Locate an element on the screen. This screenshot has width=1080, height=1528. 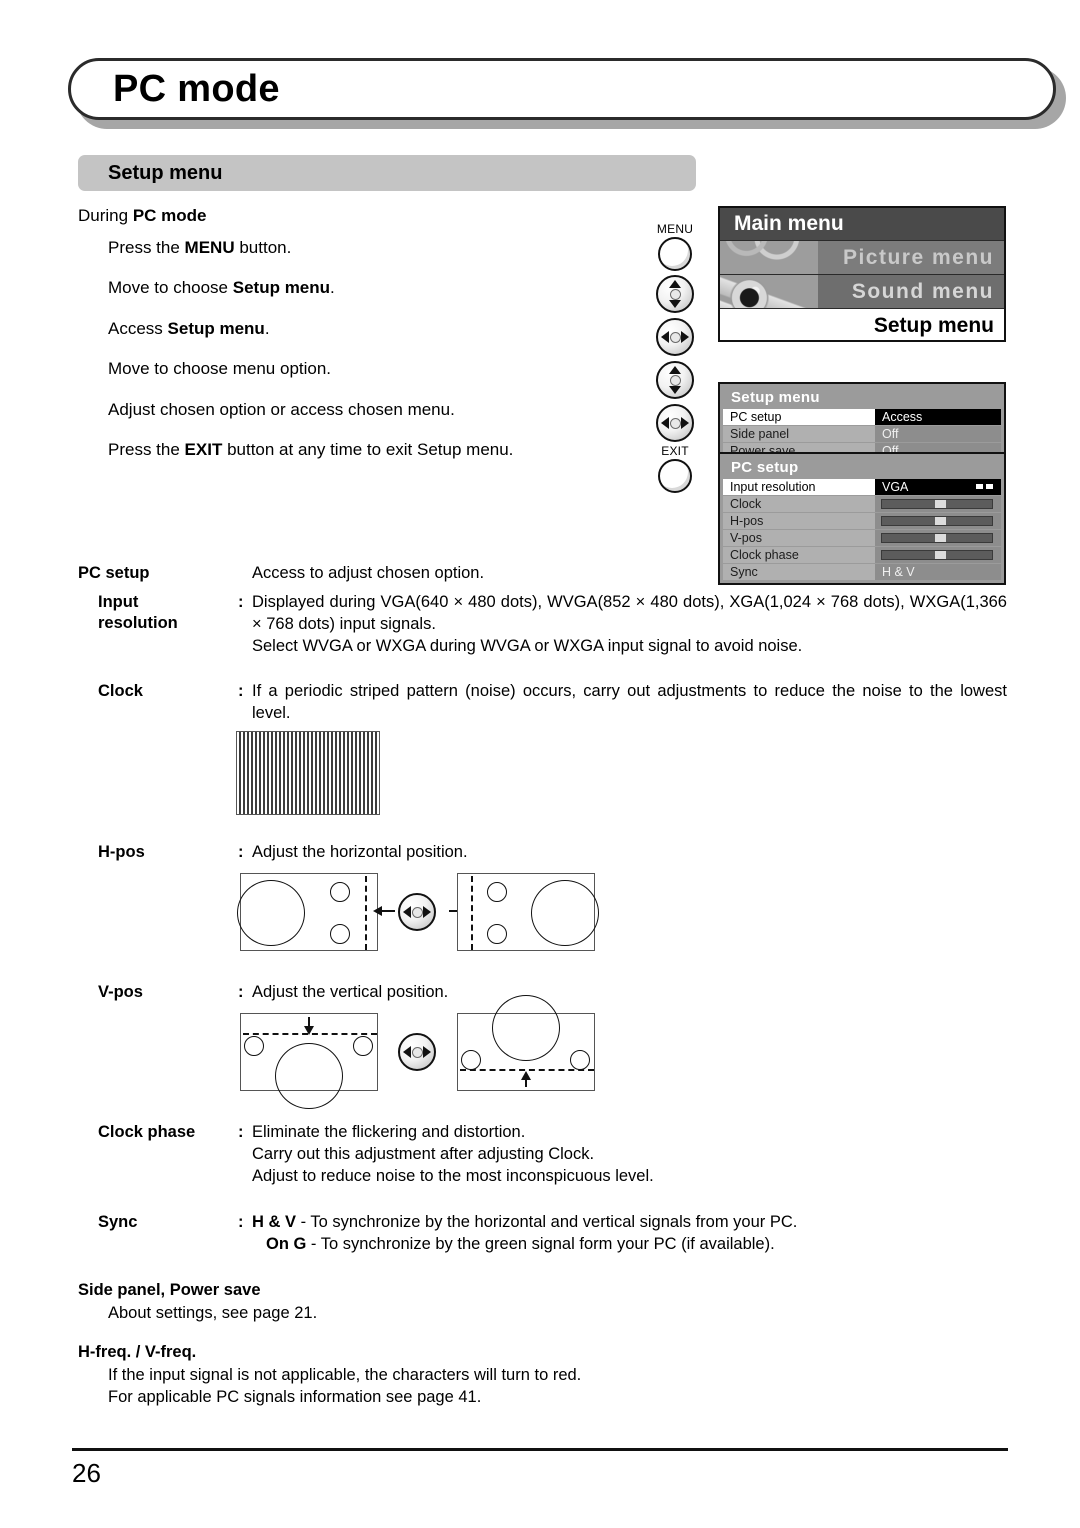
clock-slider is located at coordinates (937, 504).